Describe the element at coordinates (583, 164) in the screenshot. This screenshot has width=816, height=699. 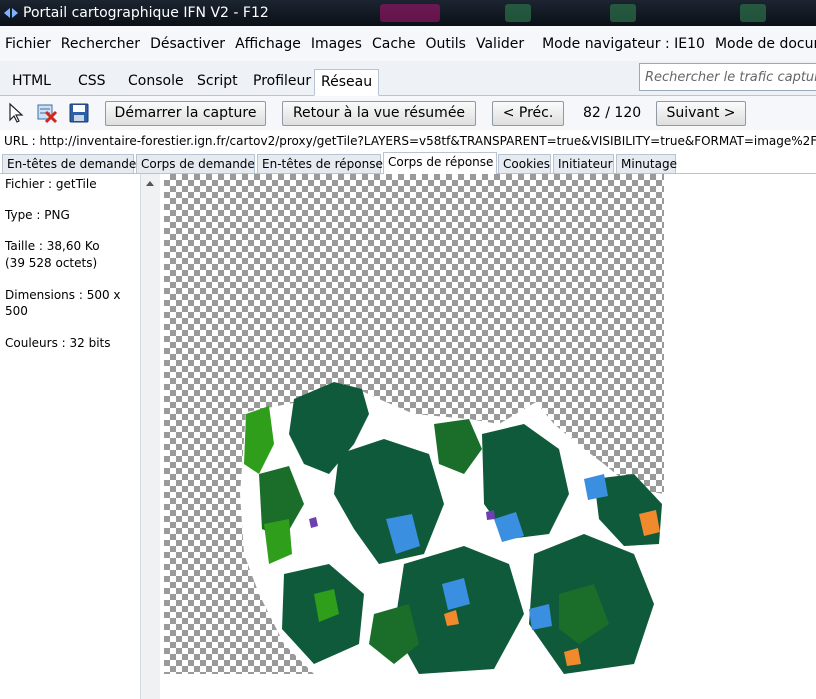
I see `subtab-initiator: Initiateur` at that location.